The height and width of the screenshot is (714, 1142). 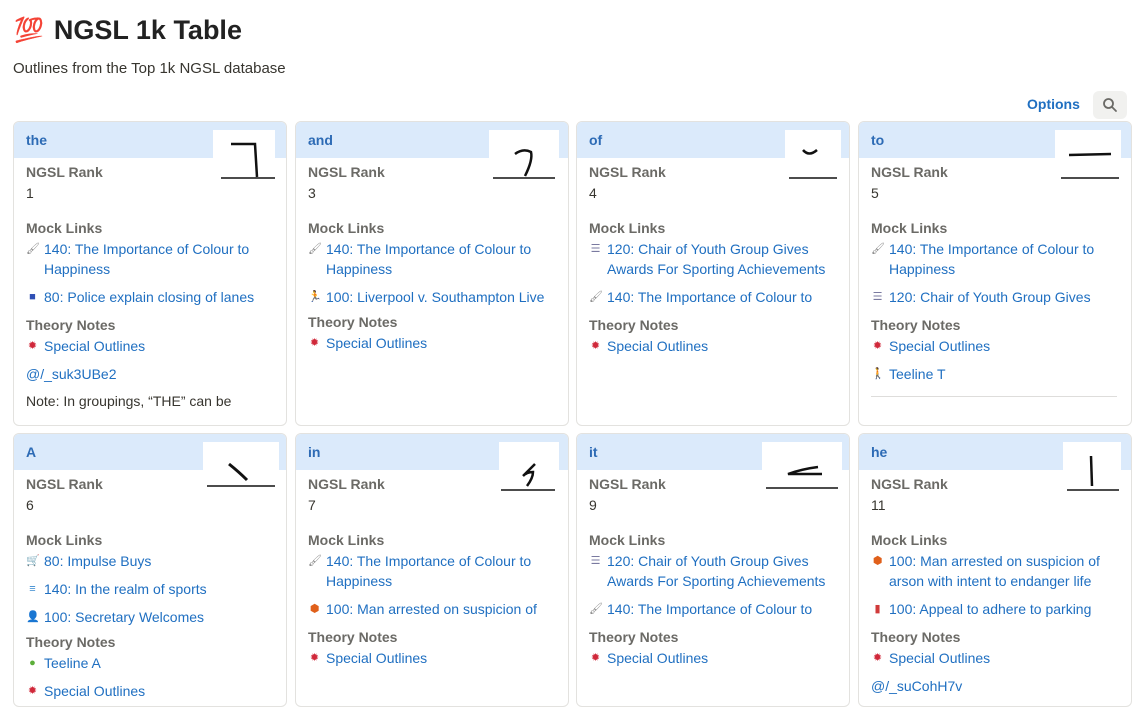 What do you see at coordinates (147, 29) in the screenshot?
I see `page-title: NGSL 1k Table` at bounding box center [147, 29].